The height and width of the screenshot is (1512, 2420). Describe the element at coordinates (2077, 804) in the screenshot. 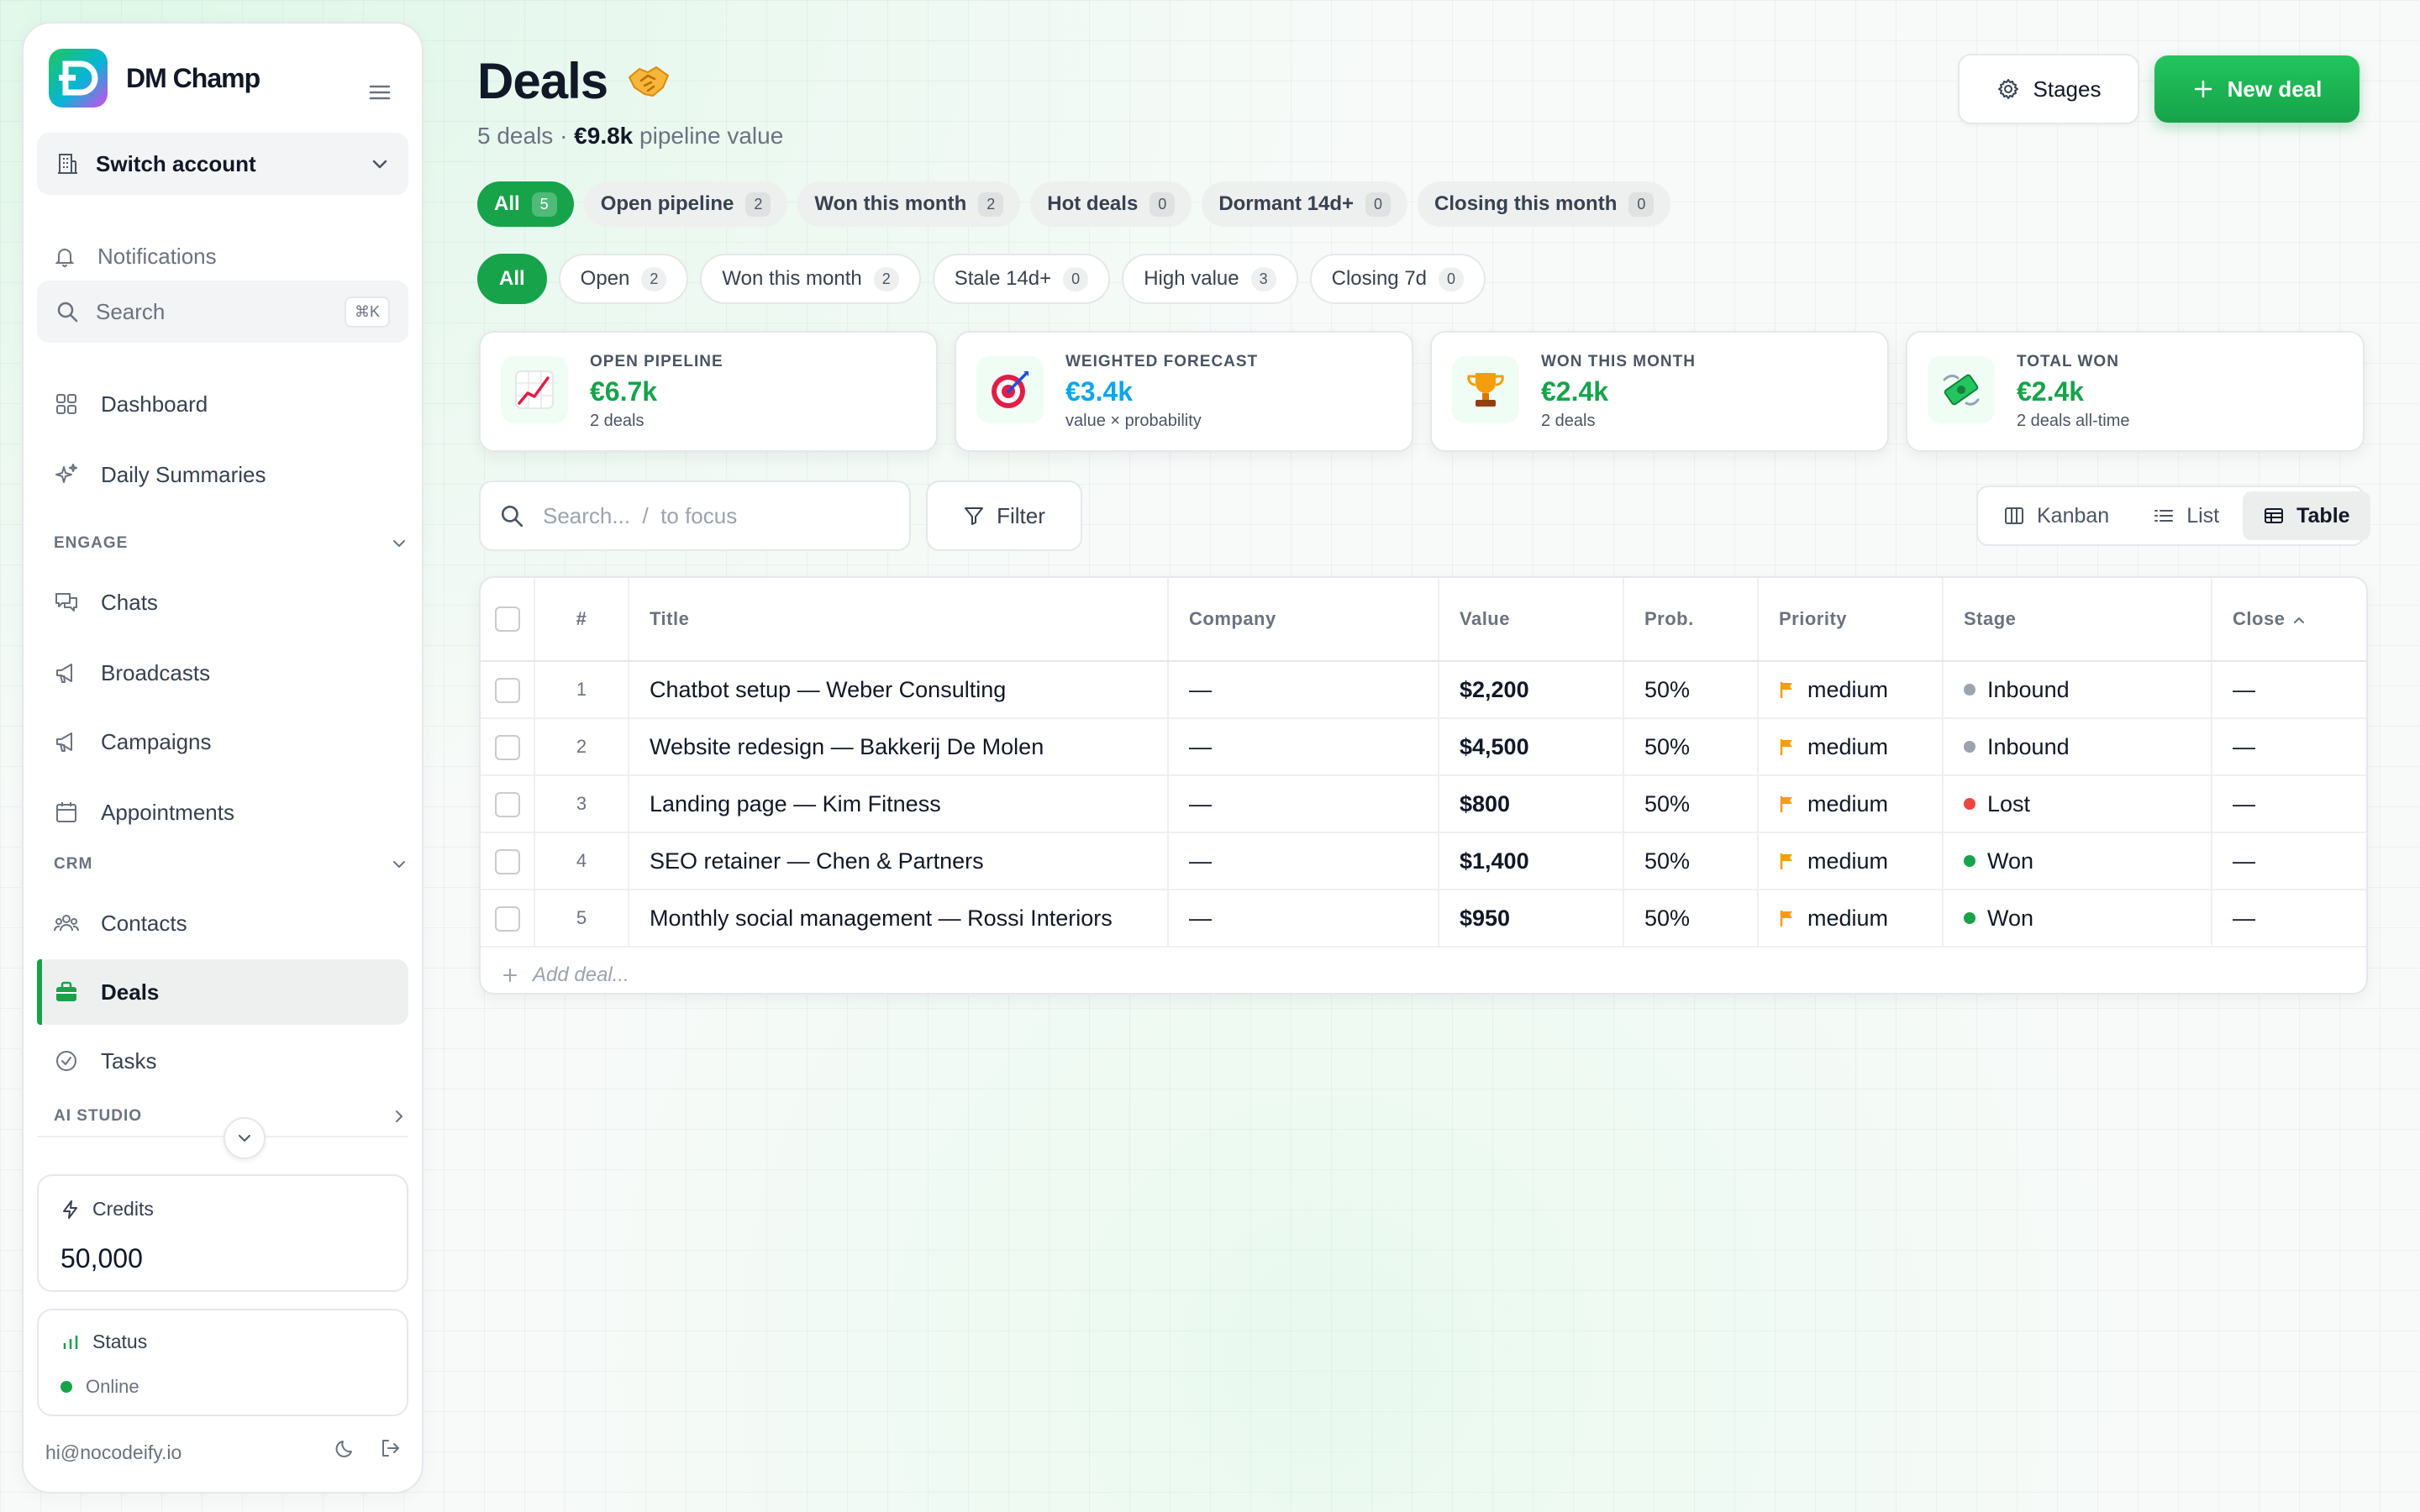

I see `cell-stage: Lost` at that location.